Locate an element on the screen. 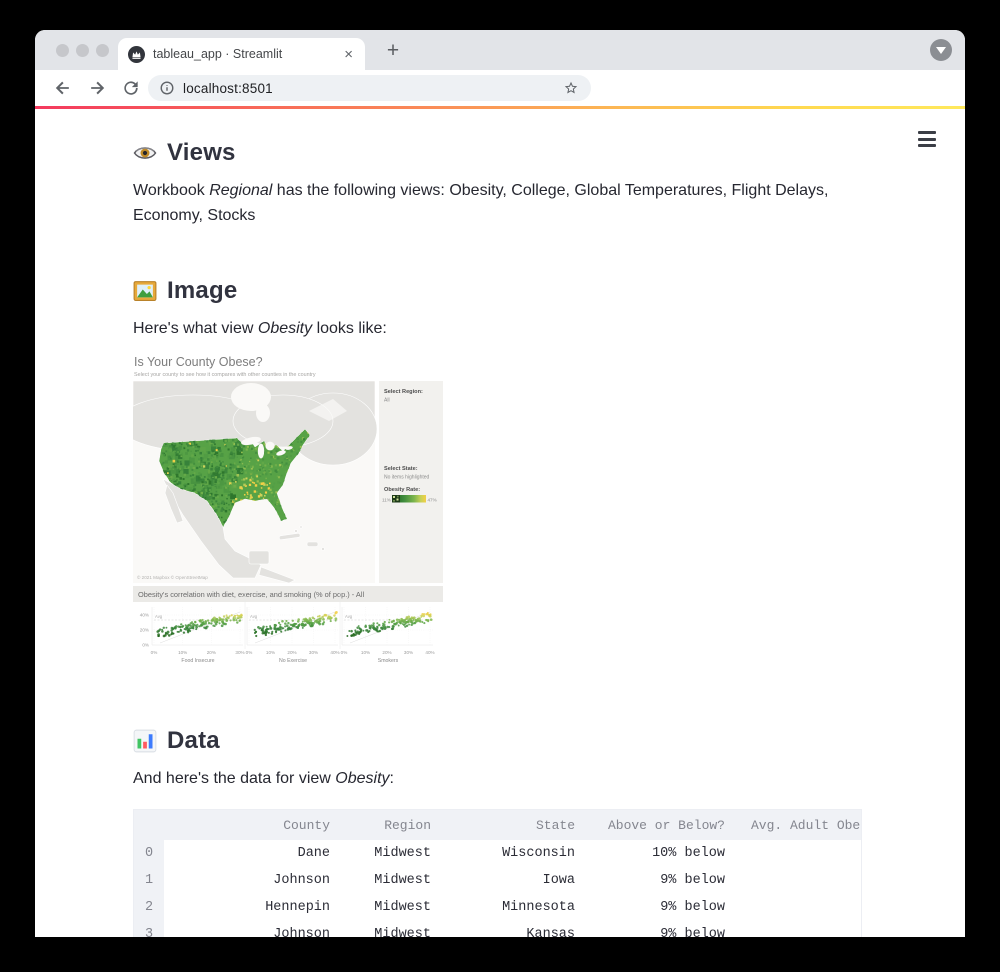  url-text: localhost:8501 is located at coordinates (373, 88).